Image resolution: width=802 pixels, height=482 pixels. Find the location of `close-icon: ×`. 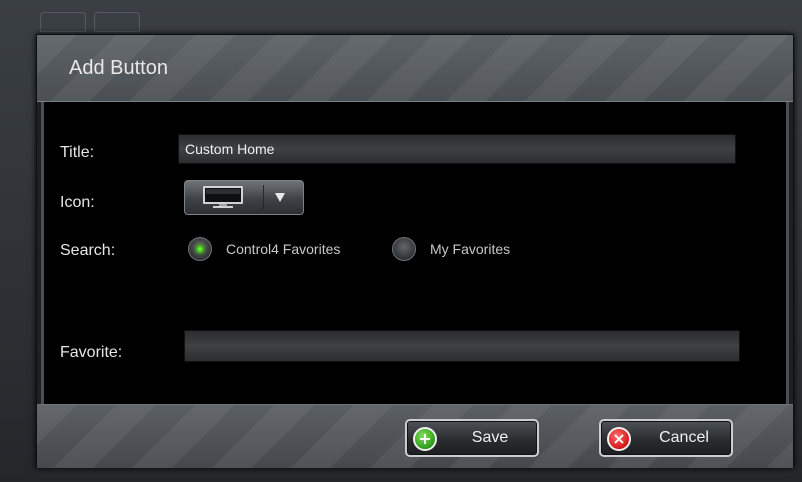

close-icon: × is located at coordinates (619, 439).